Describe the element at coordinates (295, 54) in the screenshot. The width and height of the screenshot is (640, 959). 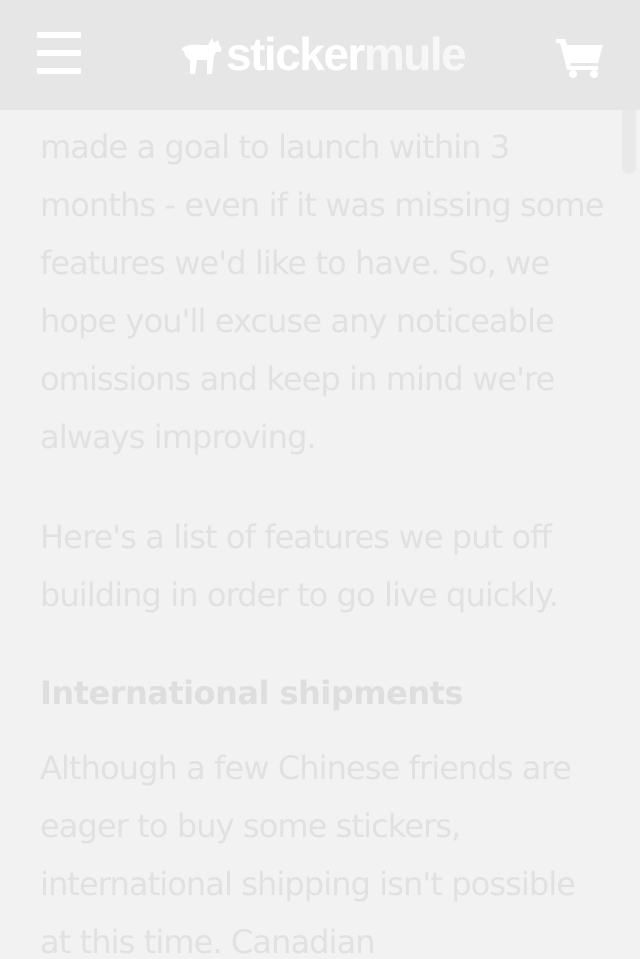
I see `logo-text-sticker: sticker` at that location.